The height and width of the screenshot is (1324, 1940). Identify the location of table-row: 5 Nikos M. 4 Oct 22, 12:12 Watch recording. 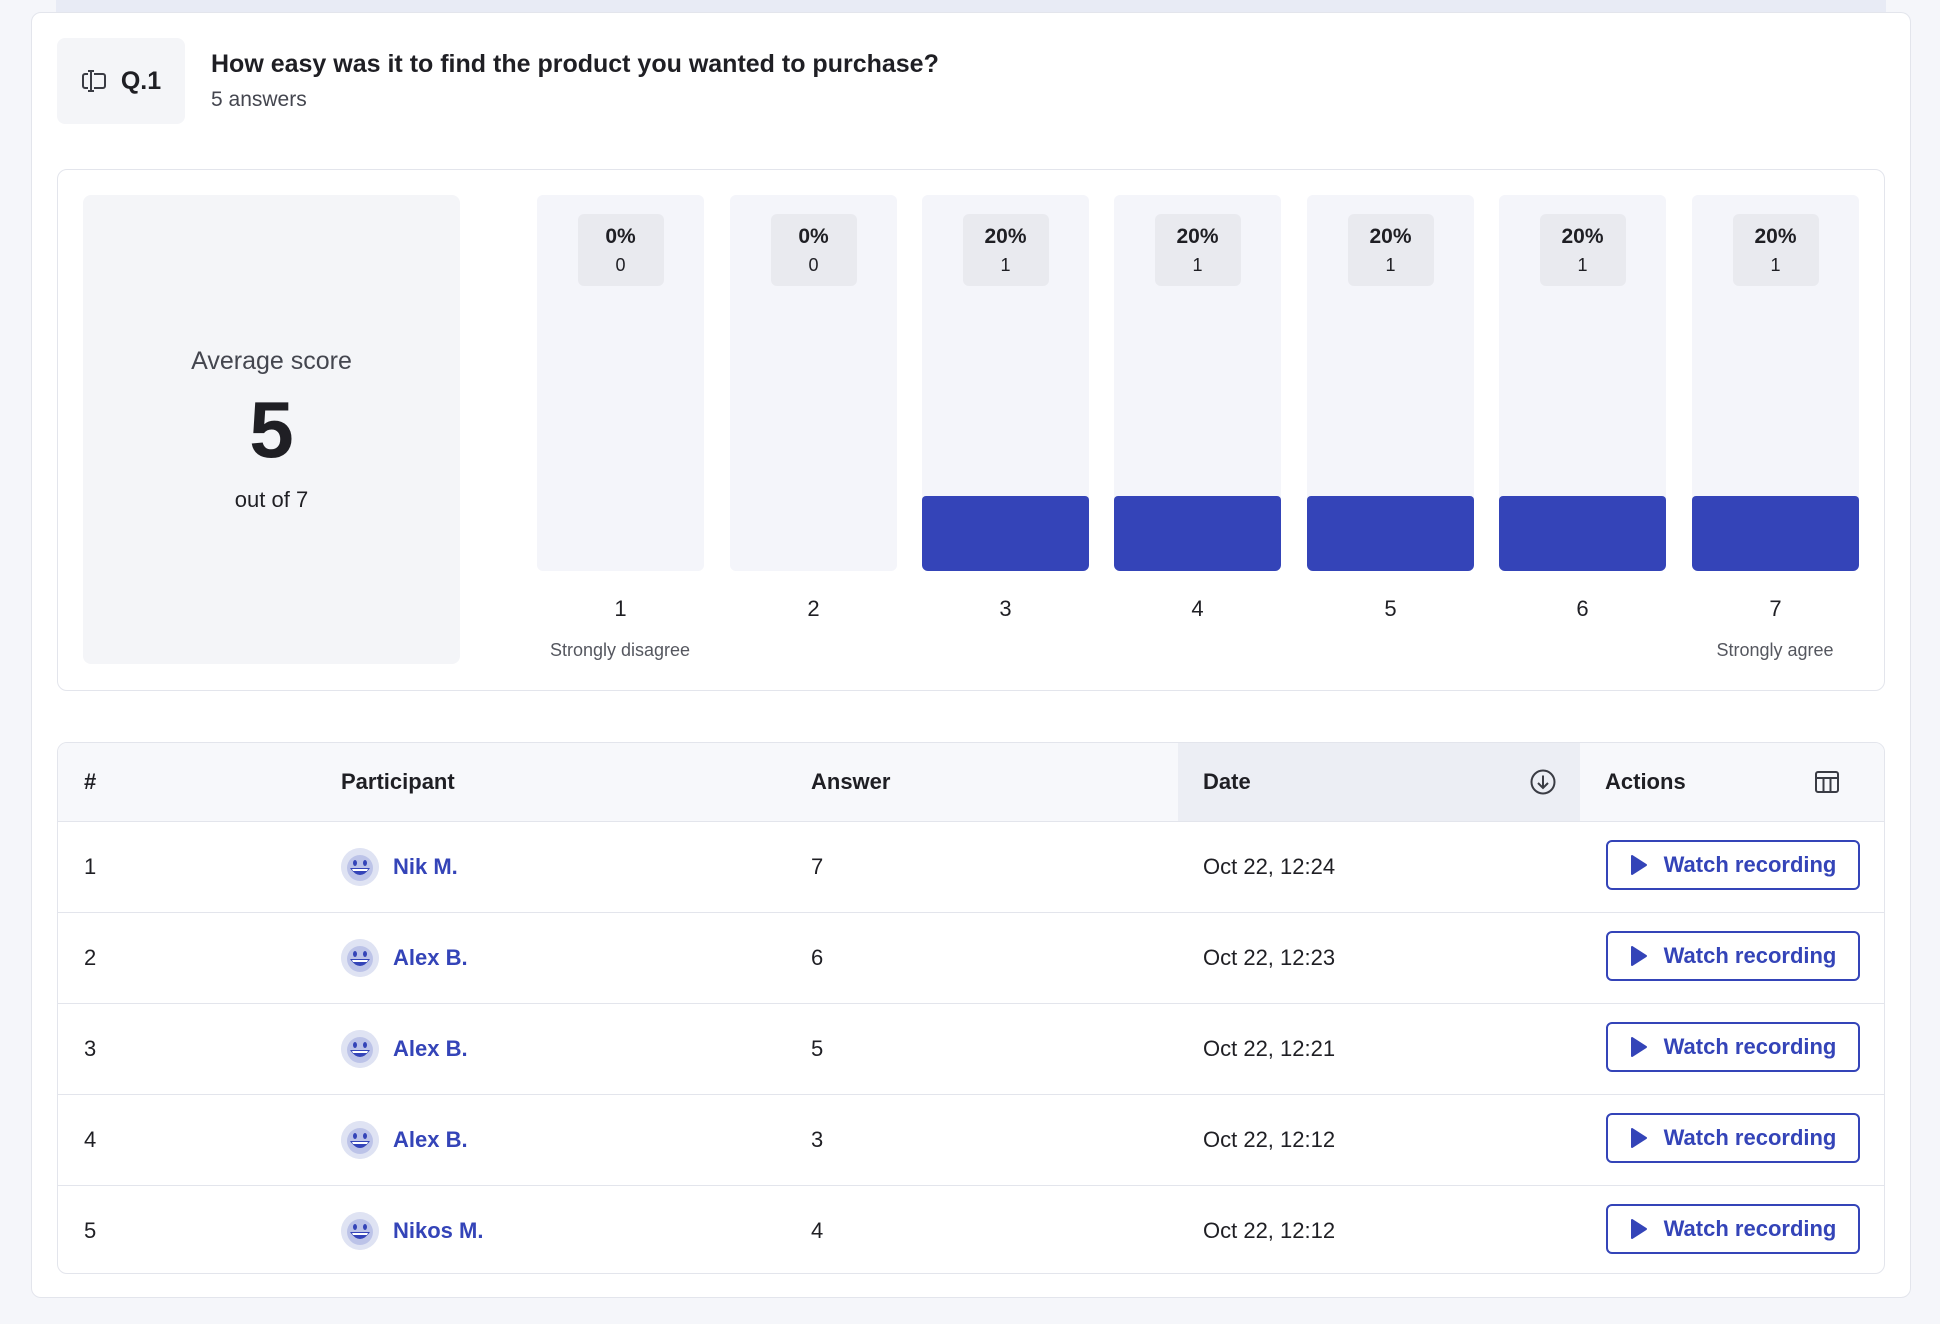
(971, 1229).